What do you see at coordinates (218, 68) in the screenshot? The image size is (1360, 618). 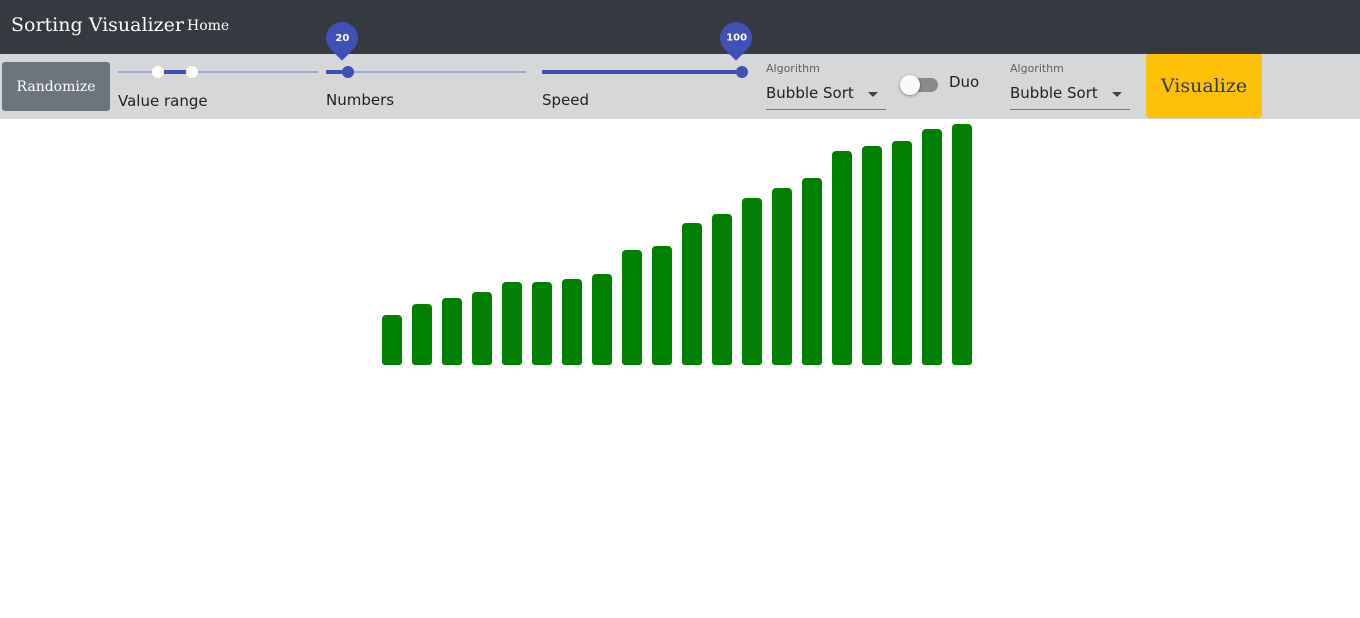 I see `value-range-slider` at bounding box center [218, 68].